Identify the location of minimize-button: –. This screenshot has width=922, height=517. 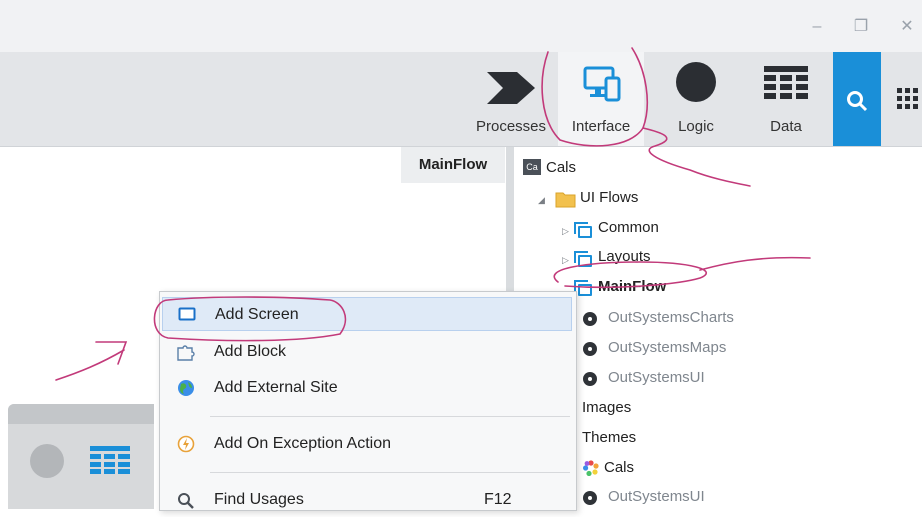
(817, 27).